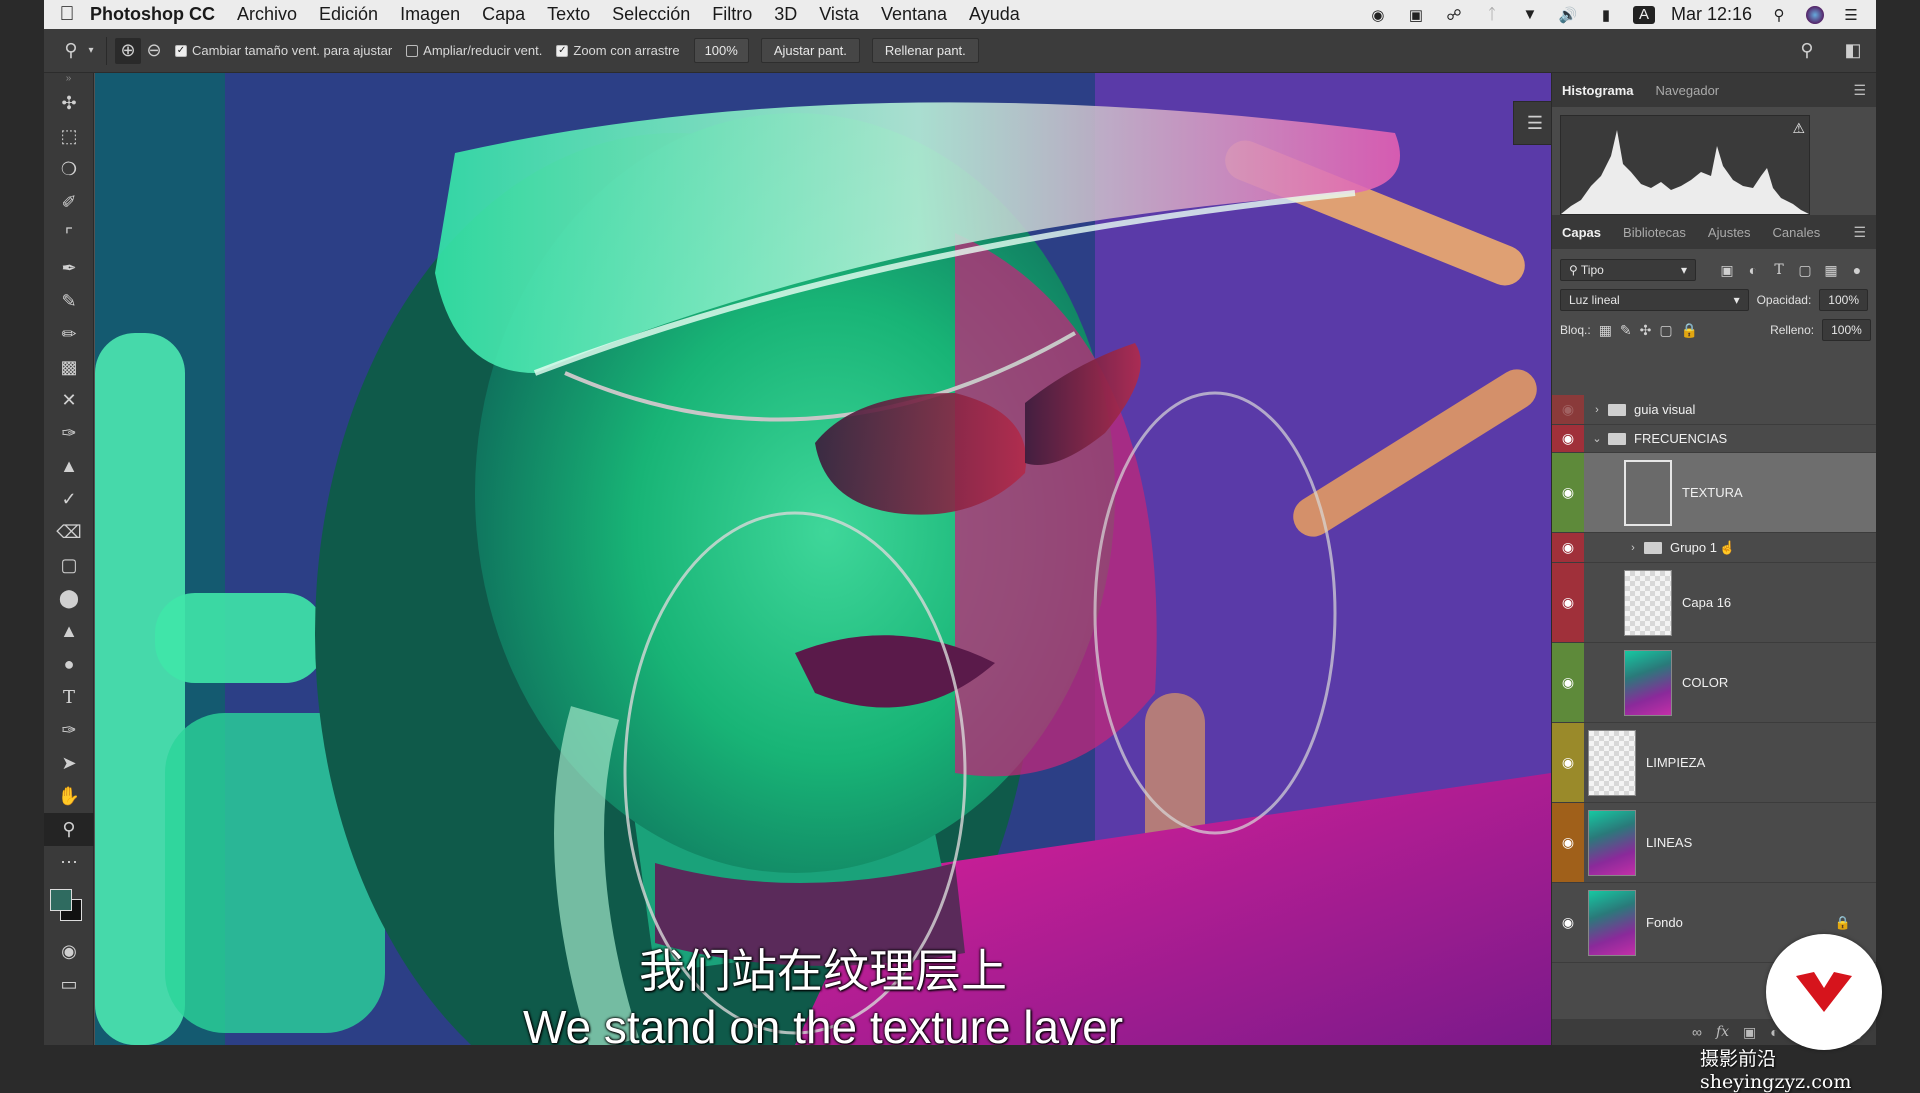 This screenshot has height=1093, width=1920. What do you see at coordinates (1665, 330) in the screenshot?
I see `lock-artboard-icon: ▢` at bounding box center [1665, 330].